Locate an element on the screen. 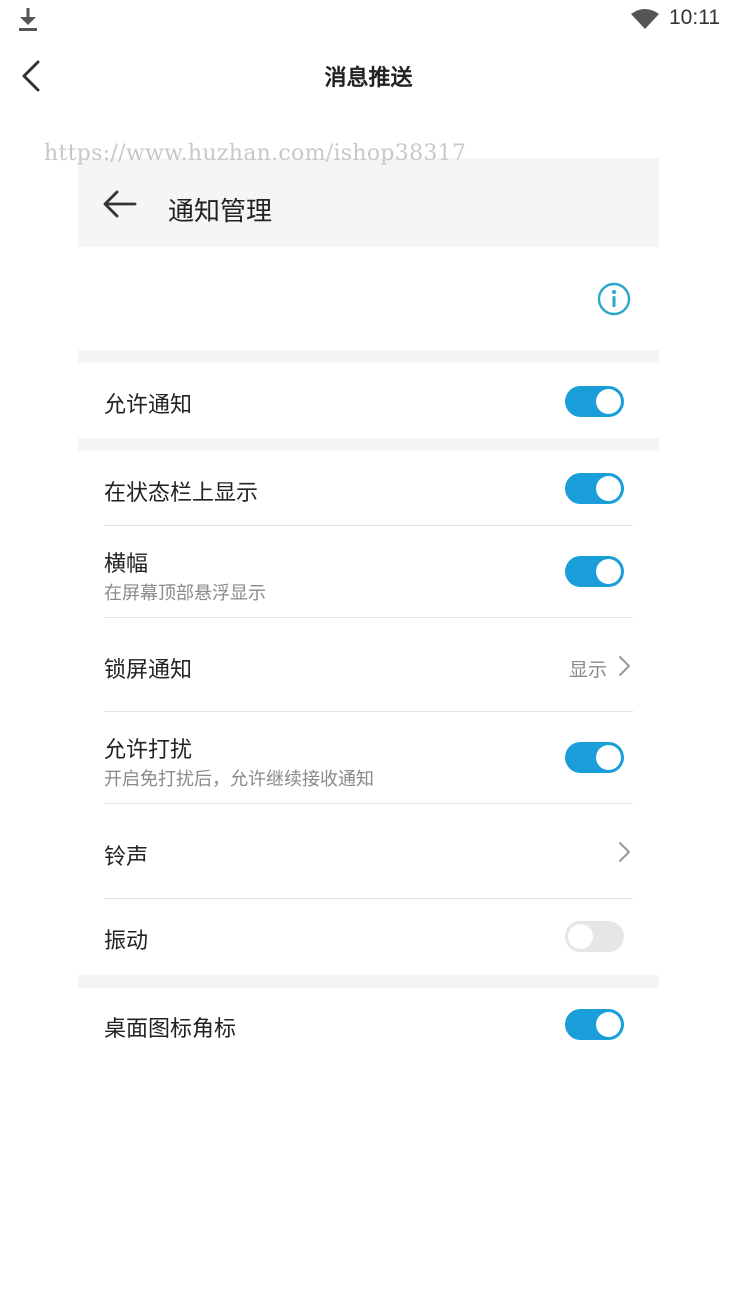  badge-label: 桌面图标角标 is located at coordinates (170, 1029).